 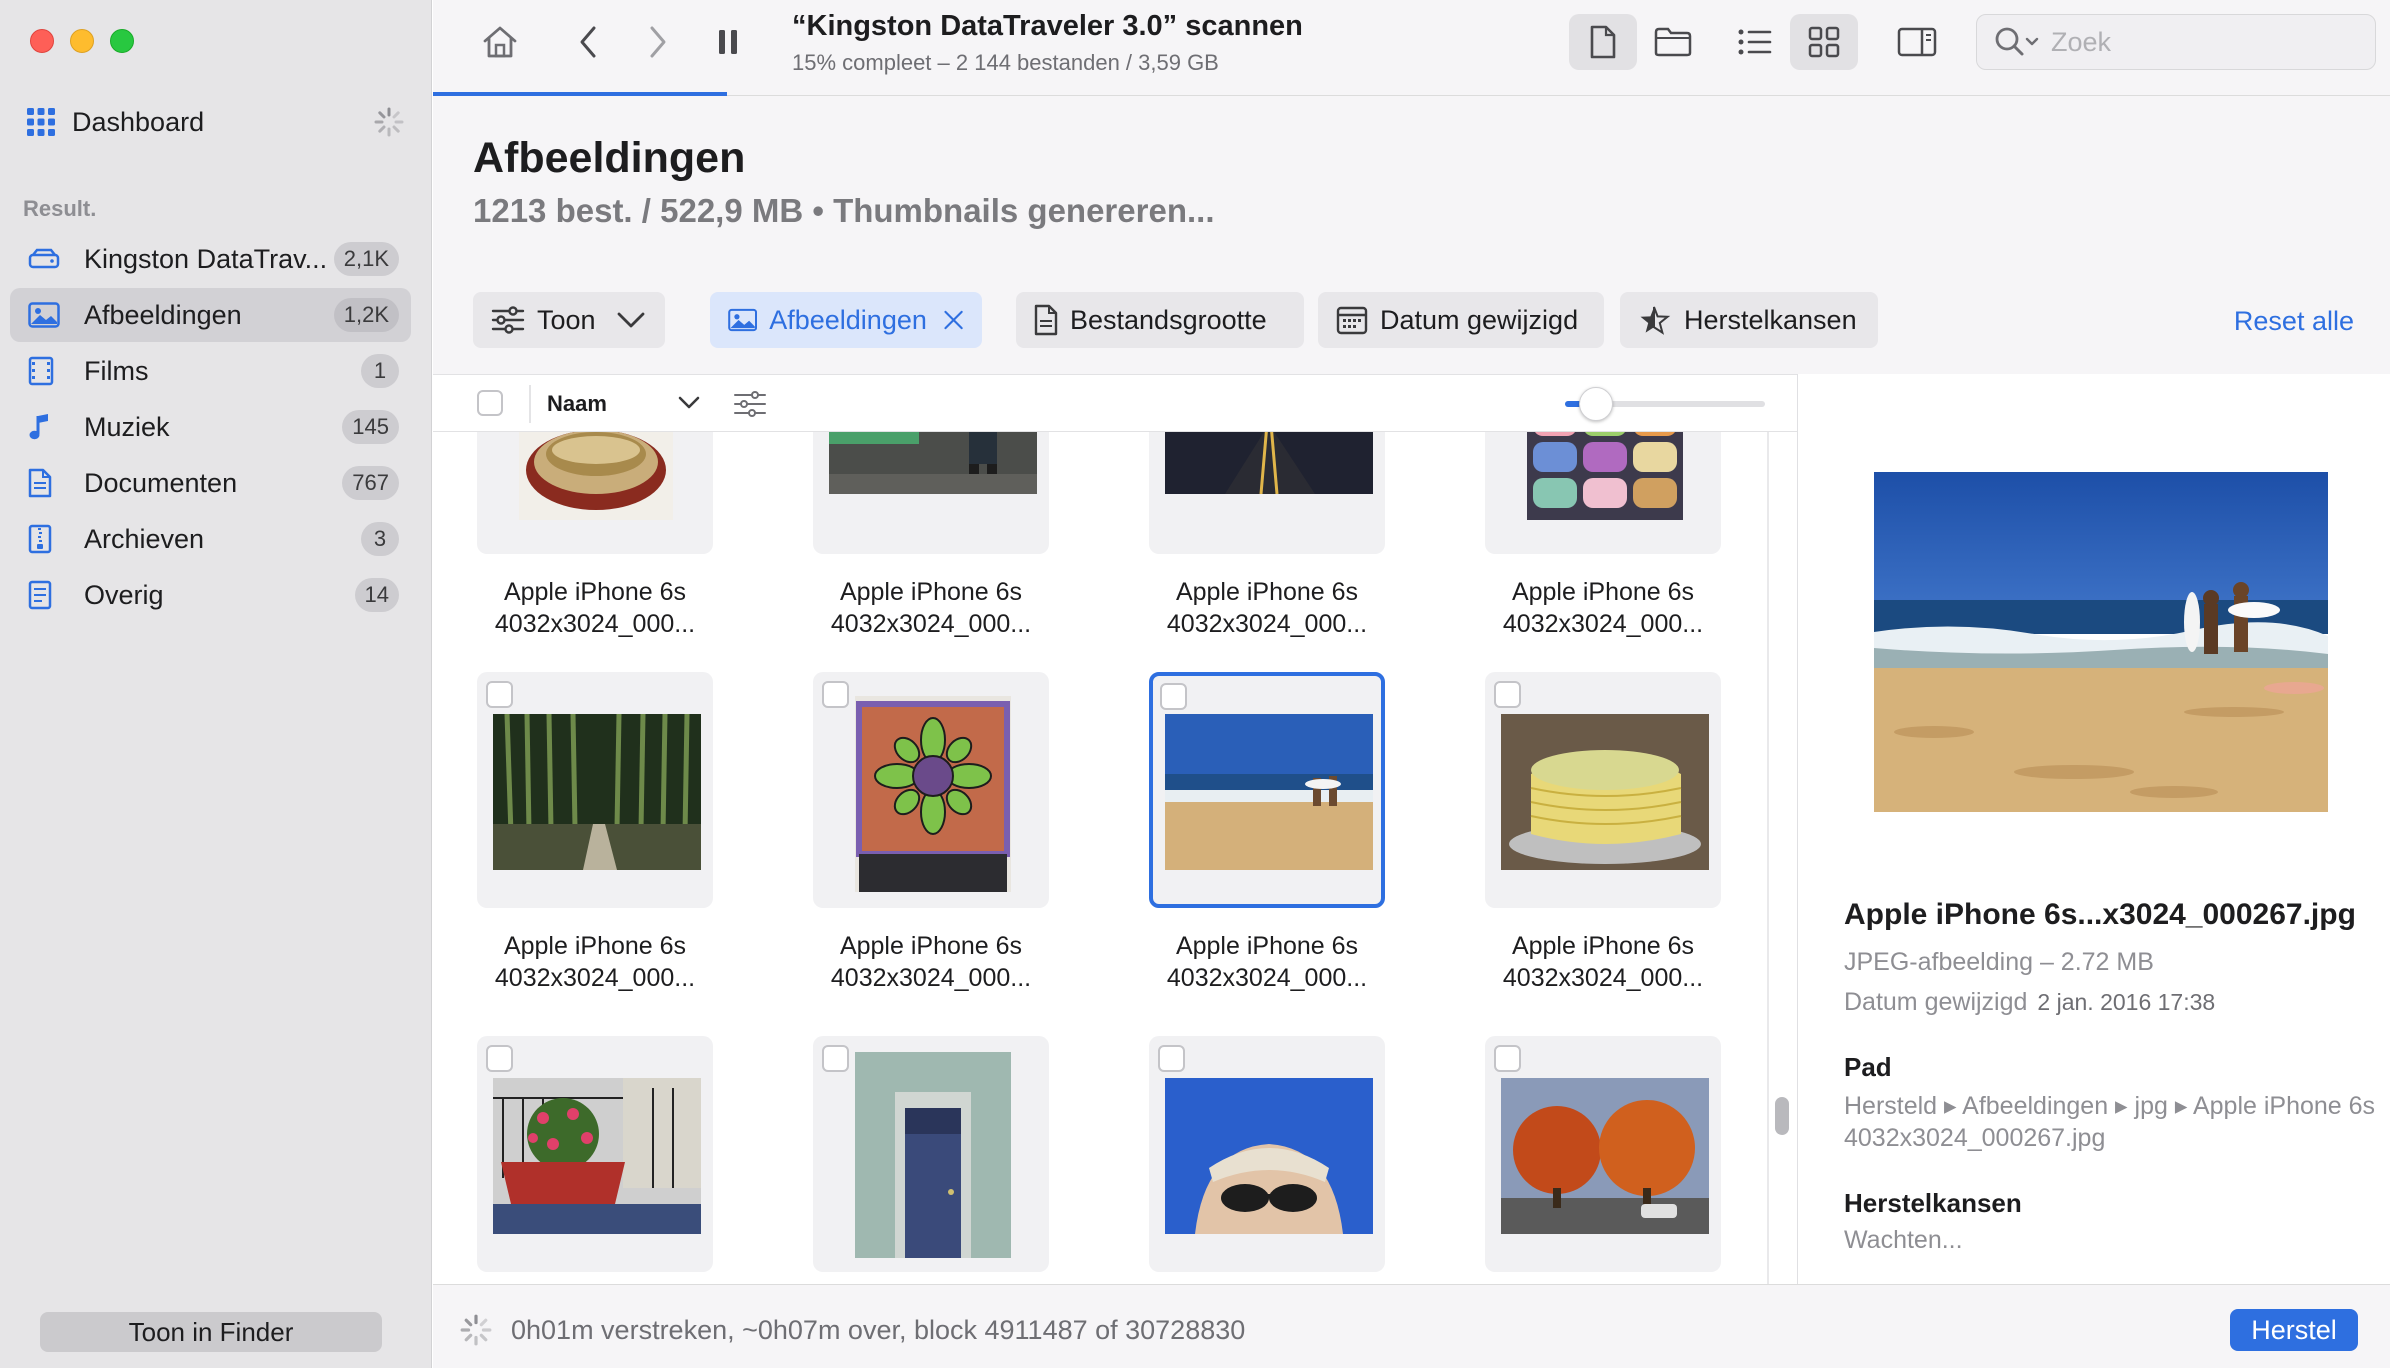 I want to click on search-field, so click(x=2176, y=42).